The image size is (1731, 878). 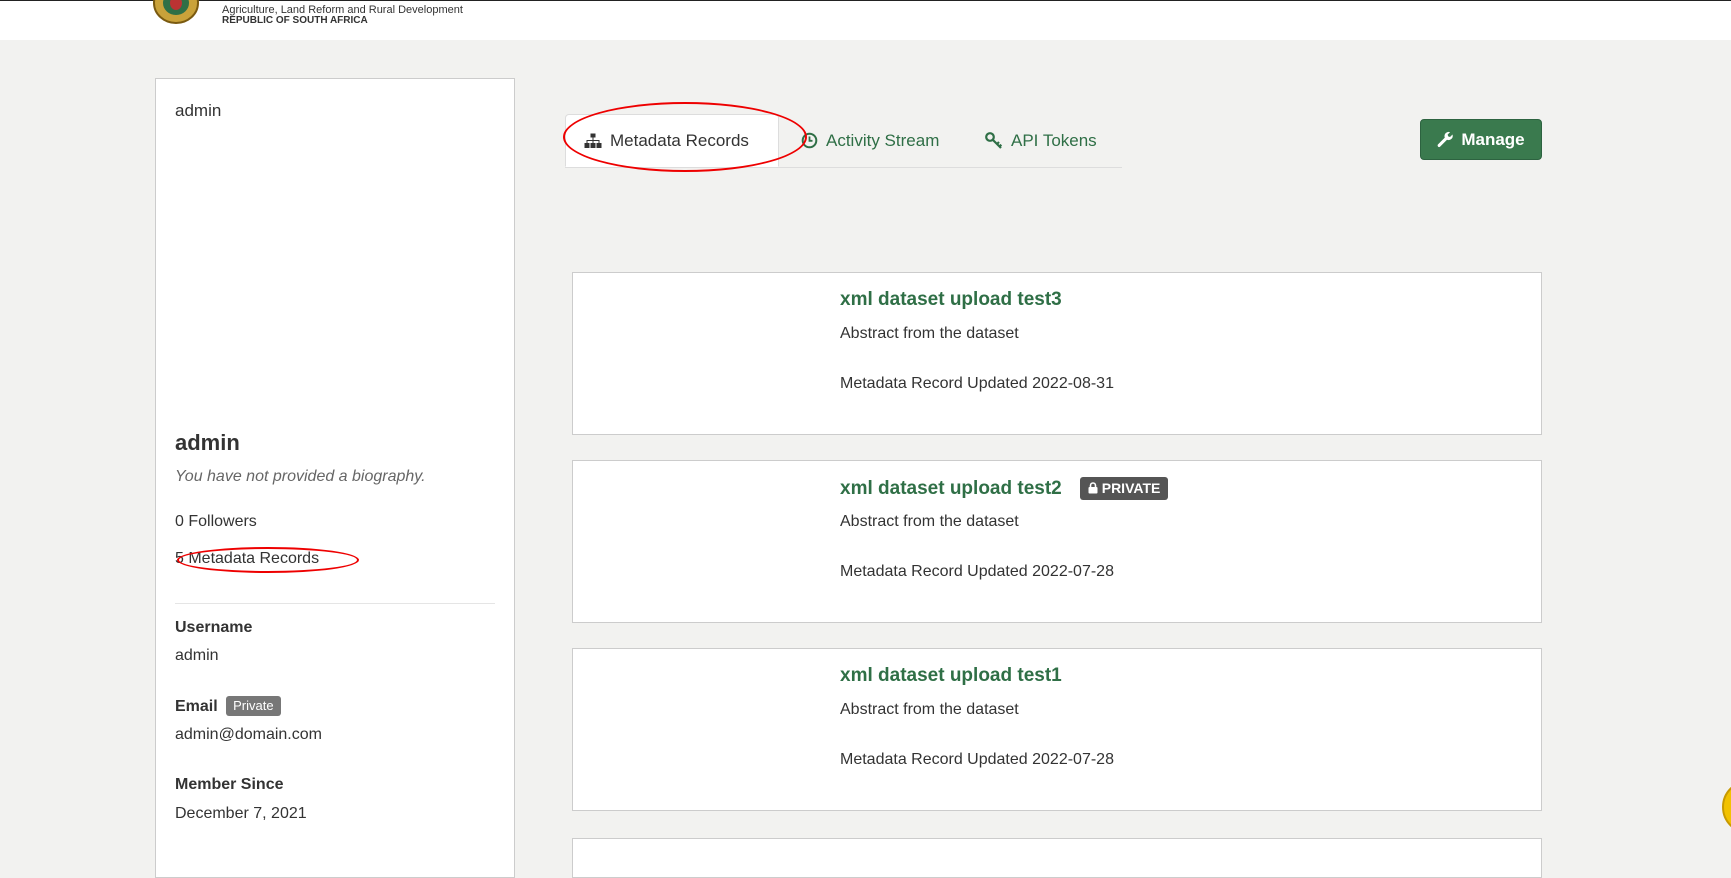 I want to click on dataset-title: xml dataset upload test1, so click(x=951, y=676).